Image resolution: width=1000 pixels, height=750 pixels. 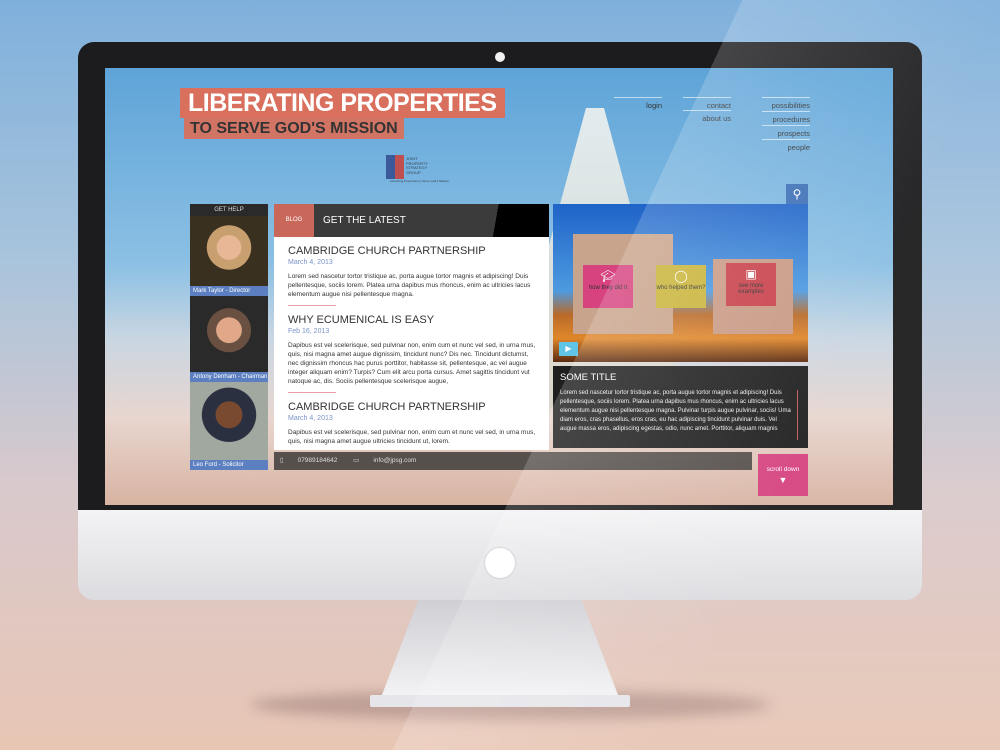 I want to click on phone-number: 07989184642, so click(x=318, y=460).